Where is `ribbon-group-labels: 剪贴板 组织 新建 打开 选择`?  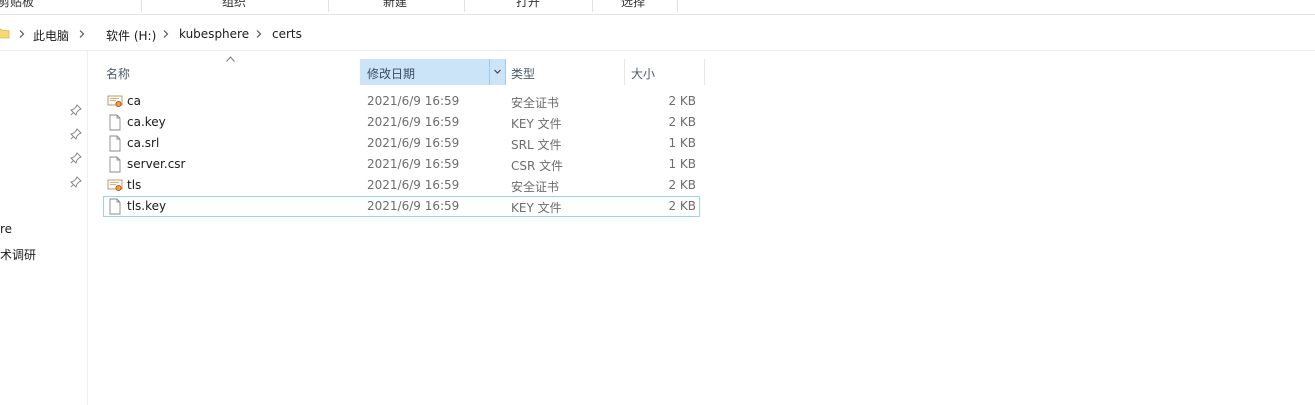
ribbon-group-labels: 剪贴板 组织 新建 打开 选择 is located at coordinates (657, 7).